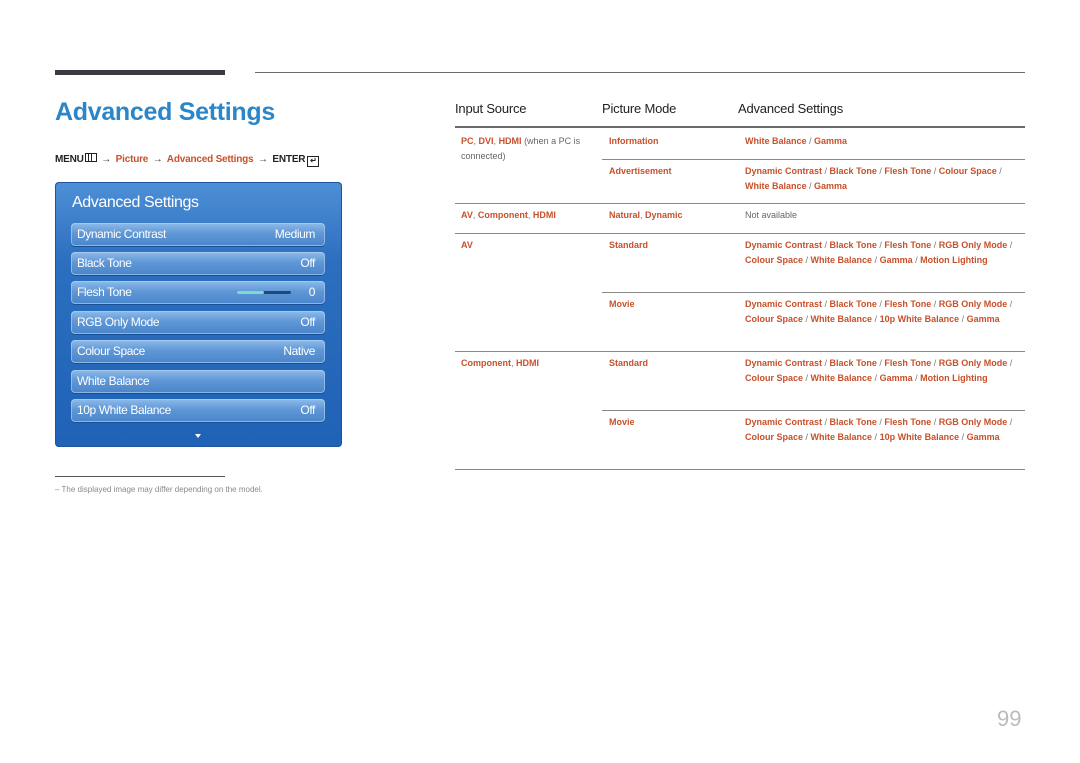 This screenshot has height=763, width=1080. I want to click on flesh-tone-slider, so click(264, 292).